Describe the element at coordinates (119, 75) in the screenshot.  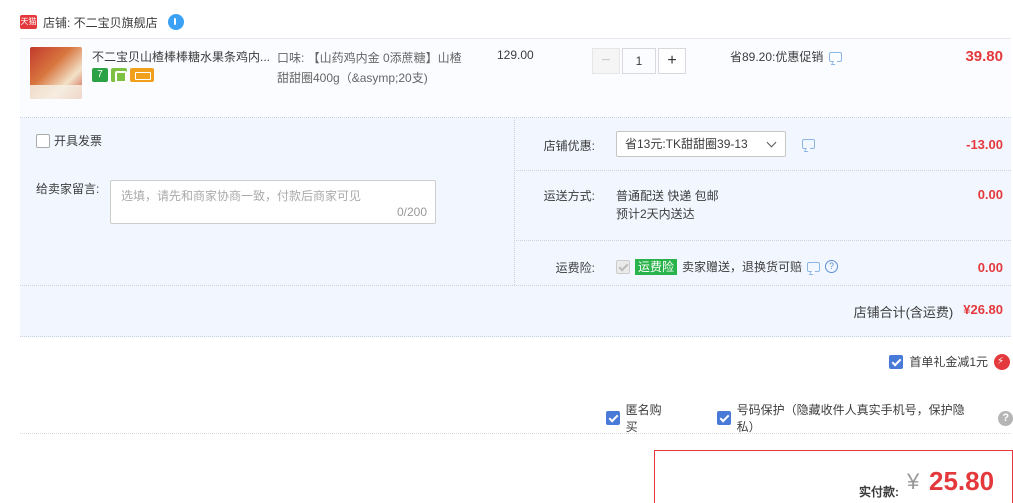
I see `guarantee-icon` at that location.